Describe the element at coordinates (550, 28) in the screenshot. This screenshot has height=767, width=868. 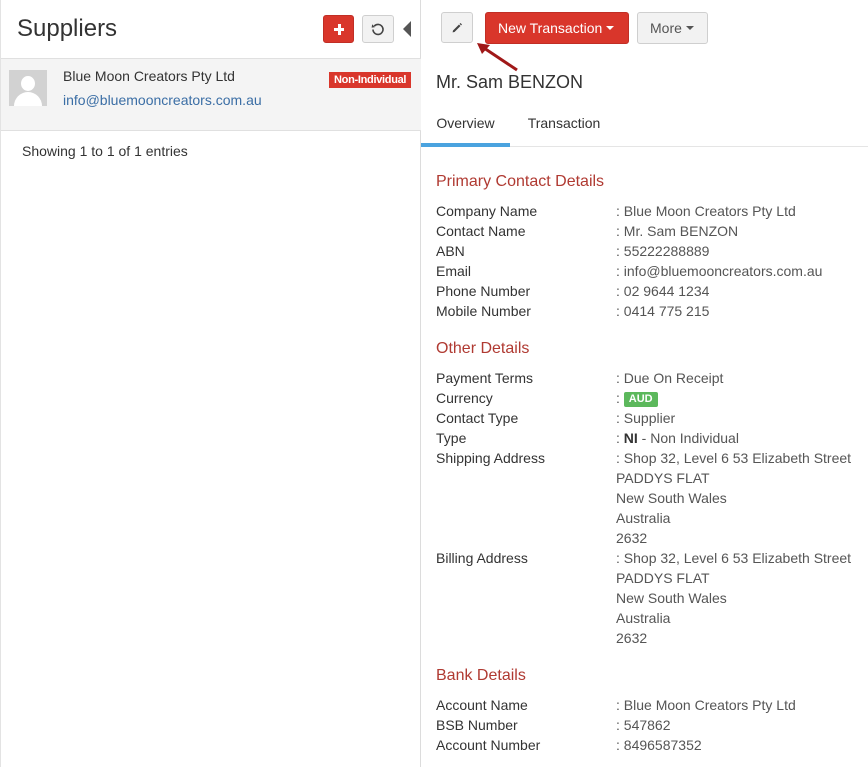
I see `new-transaction-label: New Transaction` at that location.